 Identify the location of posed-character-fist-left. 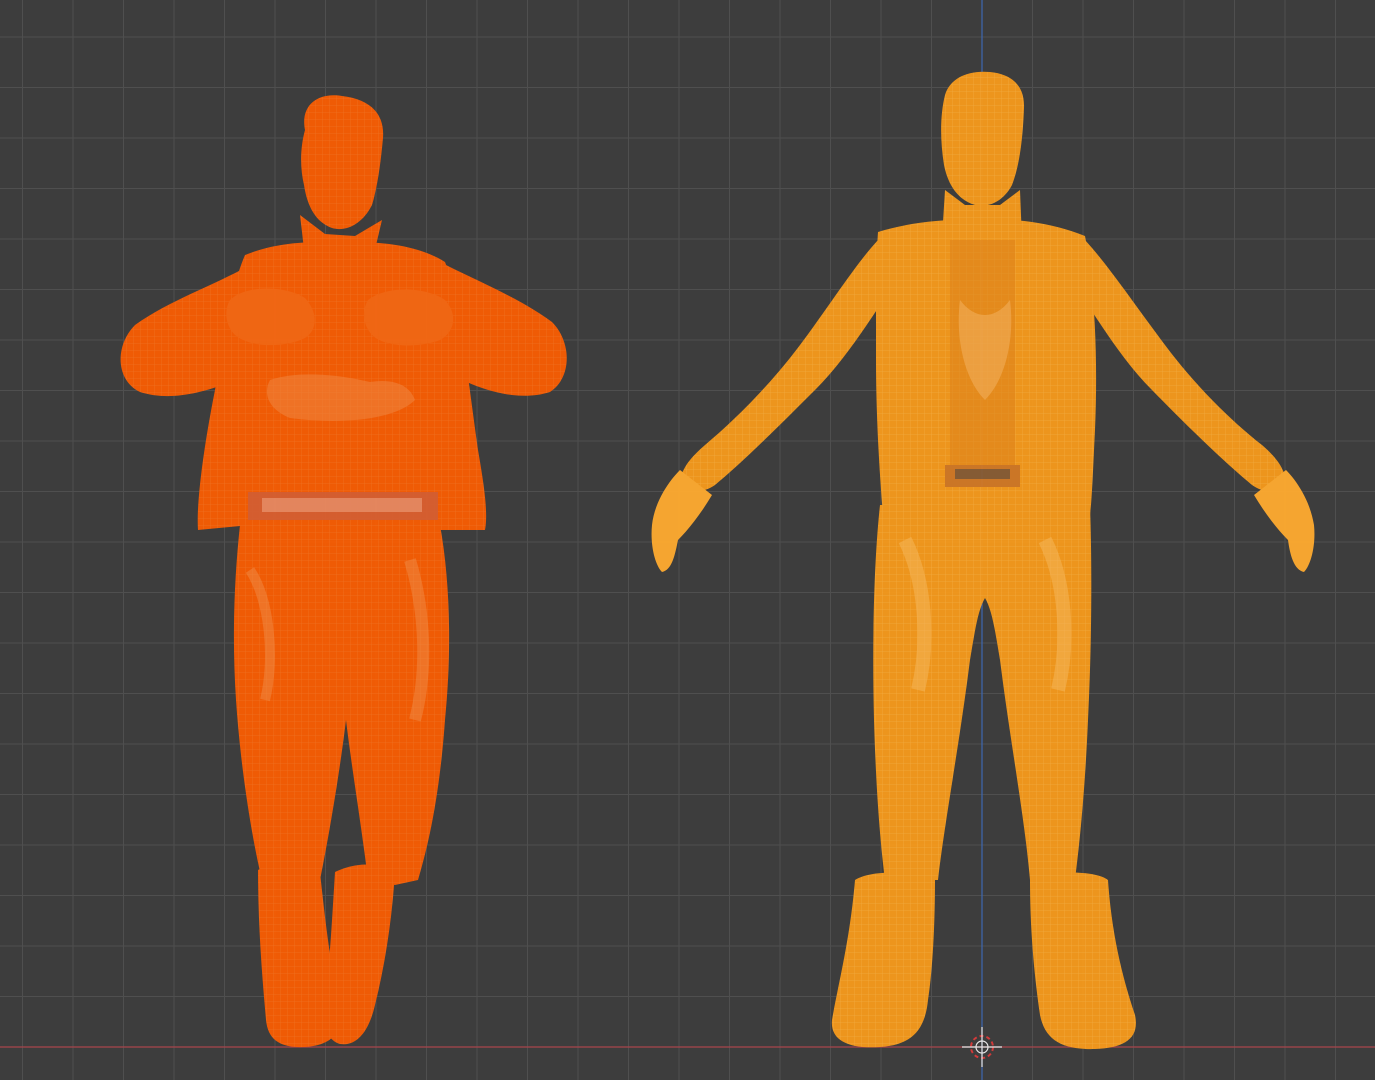
(270, 317).